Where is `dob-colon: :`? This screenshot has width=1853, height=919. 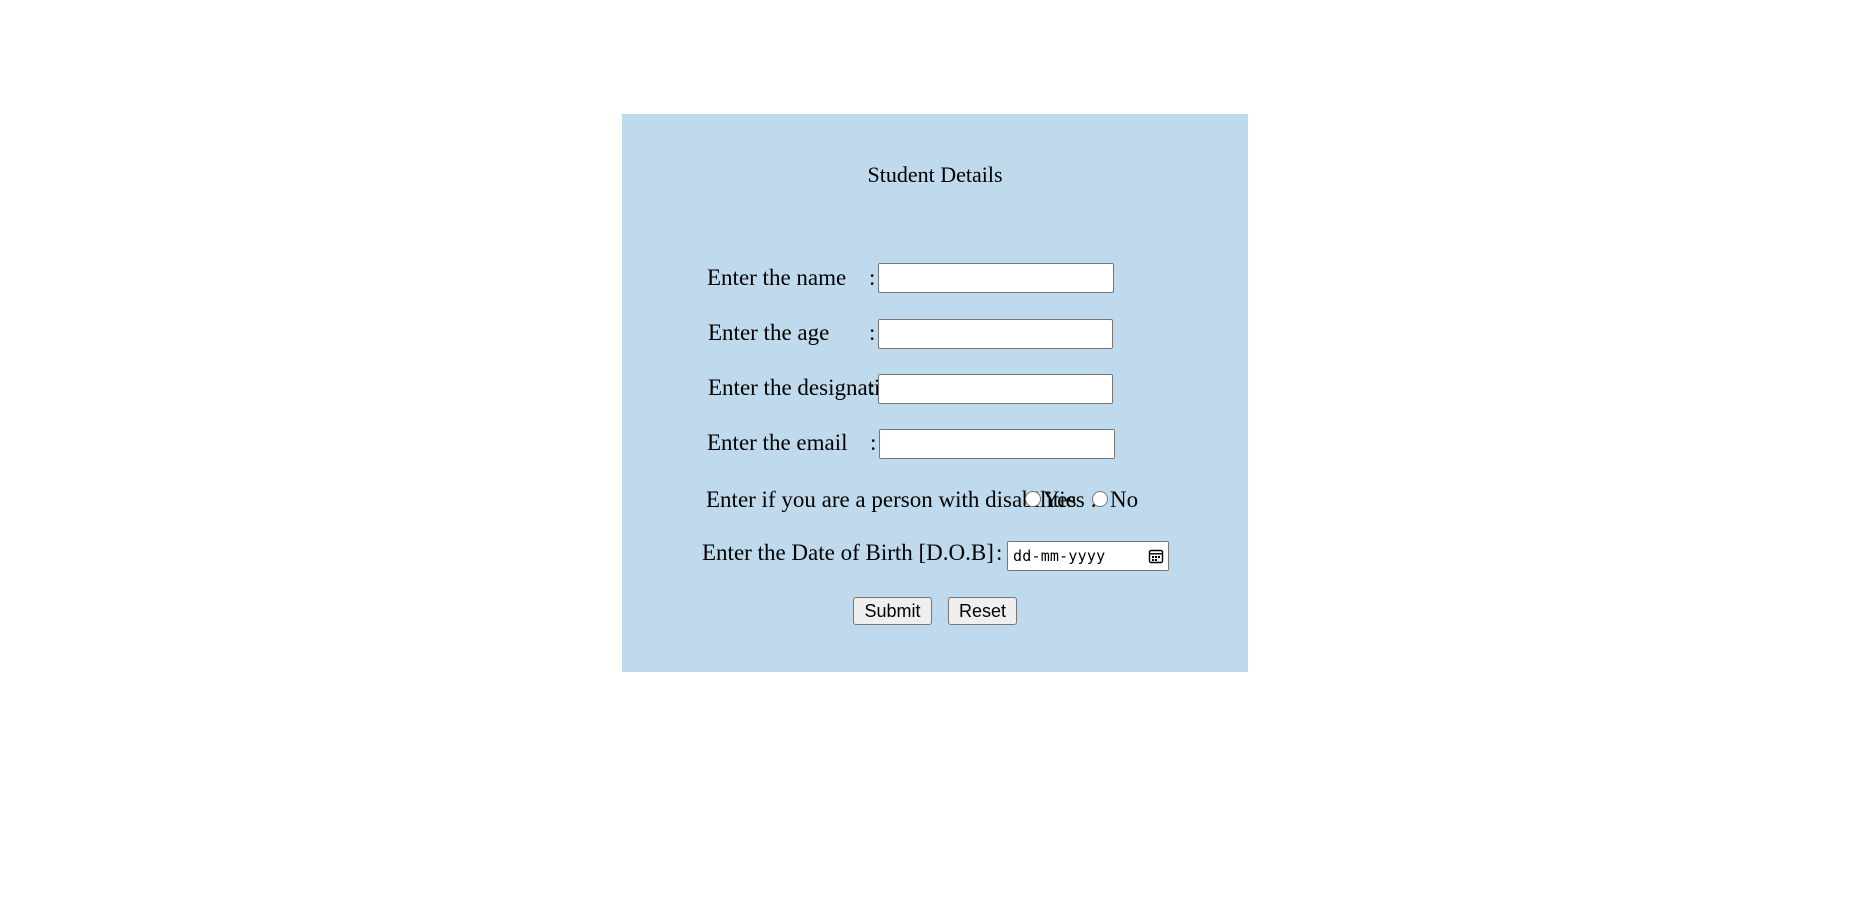
dob-colon: : is located at coordinates (999, 552).